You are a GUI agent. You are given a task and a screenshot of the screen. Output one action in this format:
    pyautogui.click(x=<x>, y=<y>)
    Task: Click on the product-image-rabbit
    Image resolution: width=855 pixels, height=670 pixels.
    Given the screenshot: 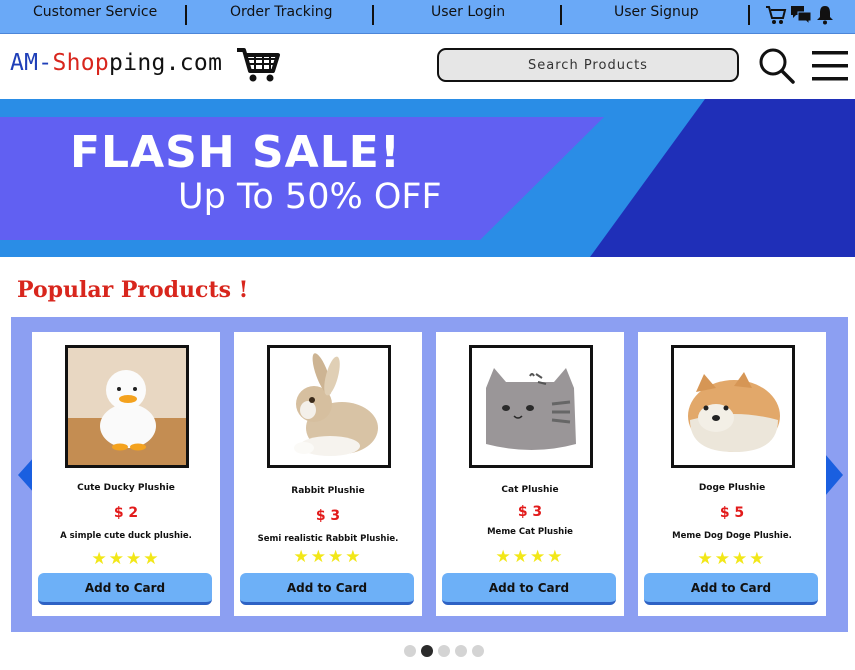 What is the action you would take?
    pyautogui.click(x=329, y=406)
    